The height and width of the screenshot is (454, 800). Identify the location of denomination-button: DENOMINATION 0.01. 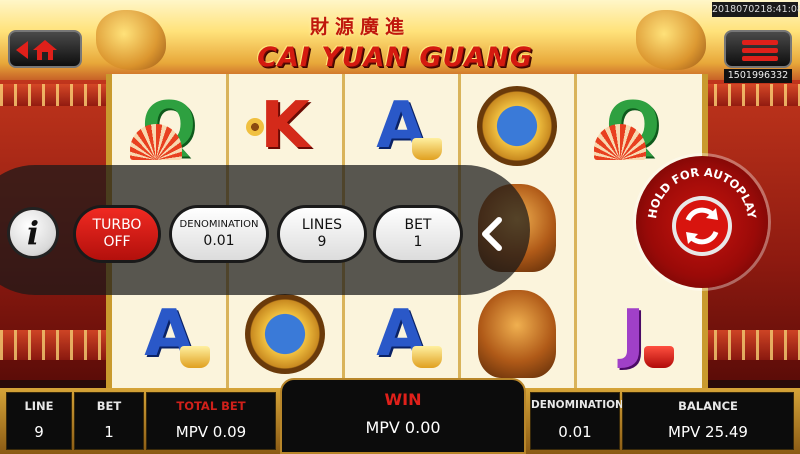
(219, 234).